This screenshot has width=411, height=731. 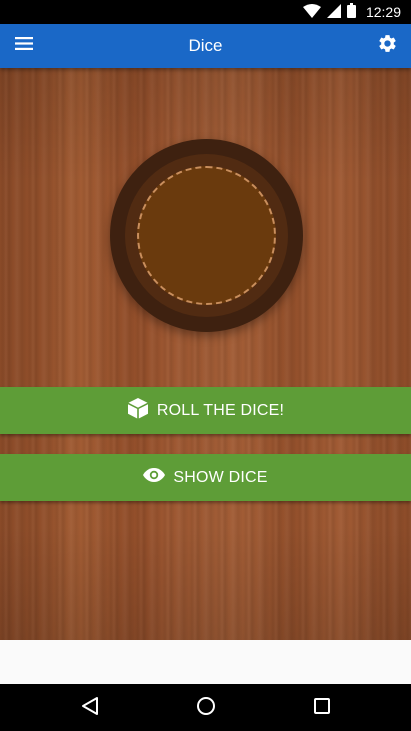 I want to click on recents-icon, so click(x=322, y=708).